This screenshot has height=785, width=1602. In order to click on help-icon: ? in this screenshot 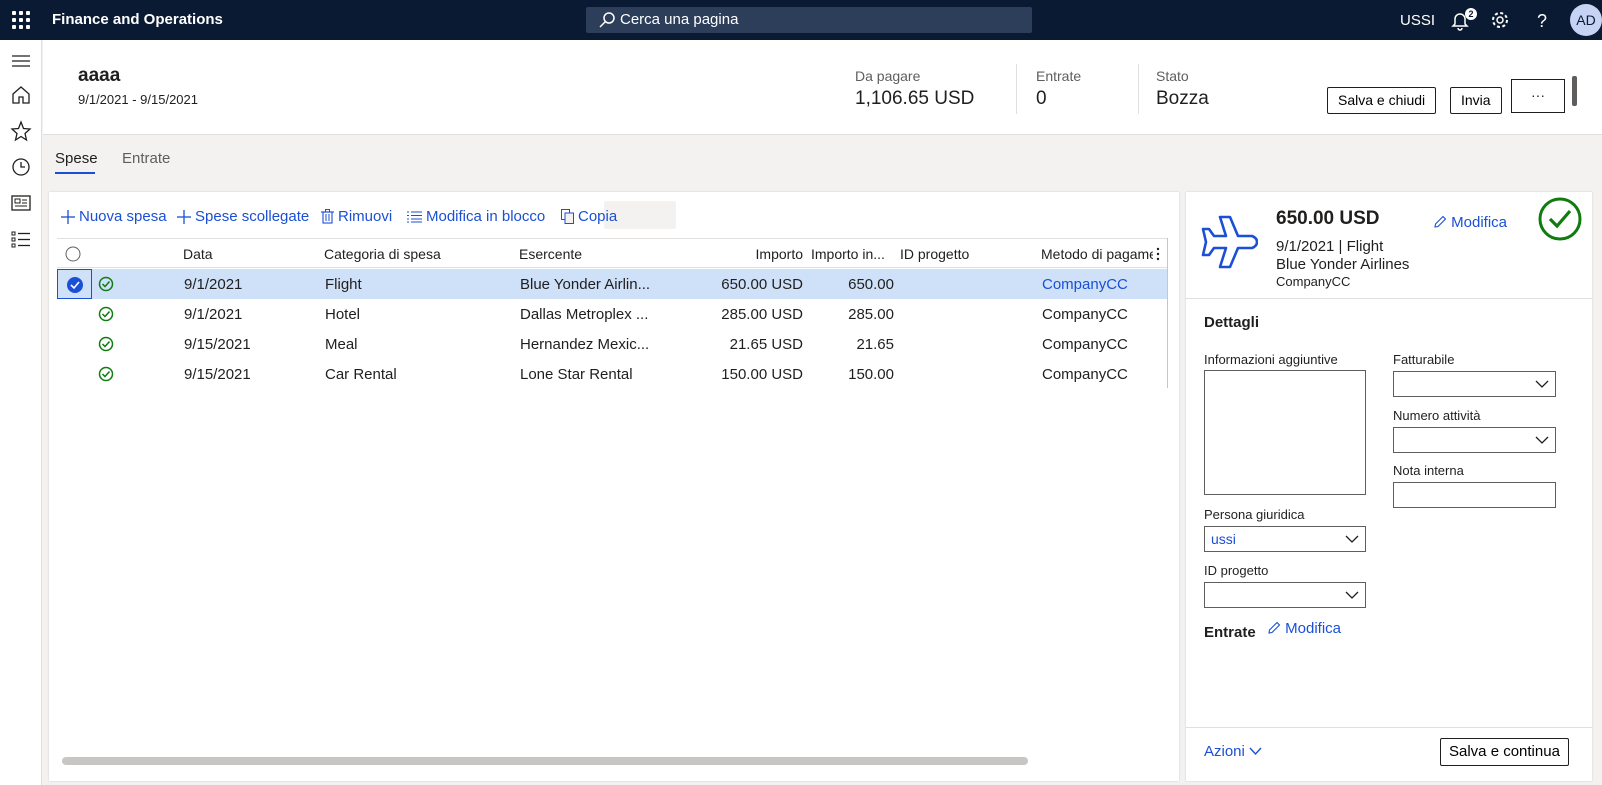, I will do `click(1542, 20)`.